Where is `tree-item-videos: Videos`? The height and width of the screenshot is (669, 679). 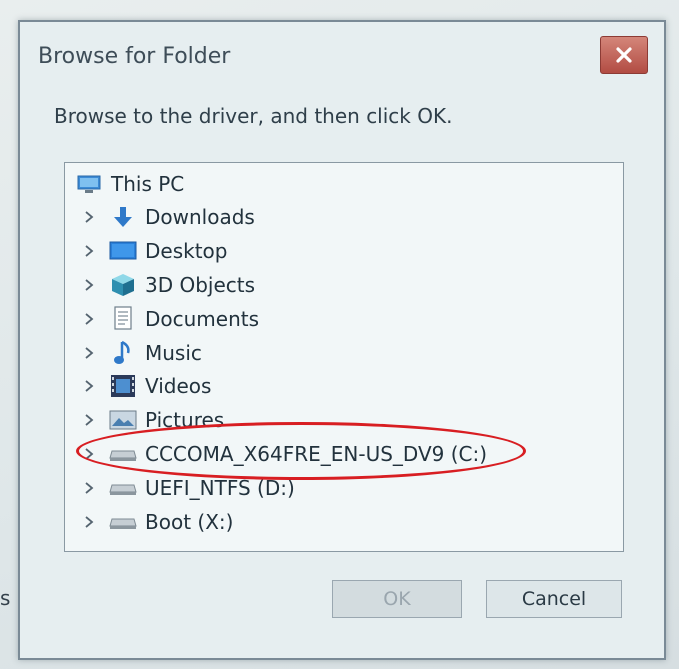
tree-item-videos: Videos is located at coordinates (147, 386).